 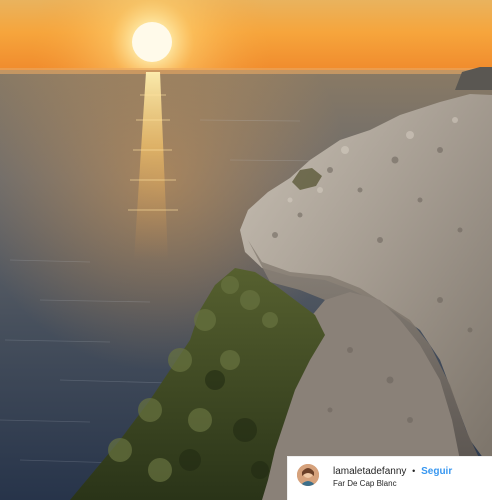 I want to click on profile-photo-icon, so click(x=308, y=475).